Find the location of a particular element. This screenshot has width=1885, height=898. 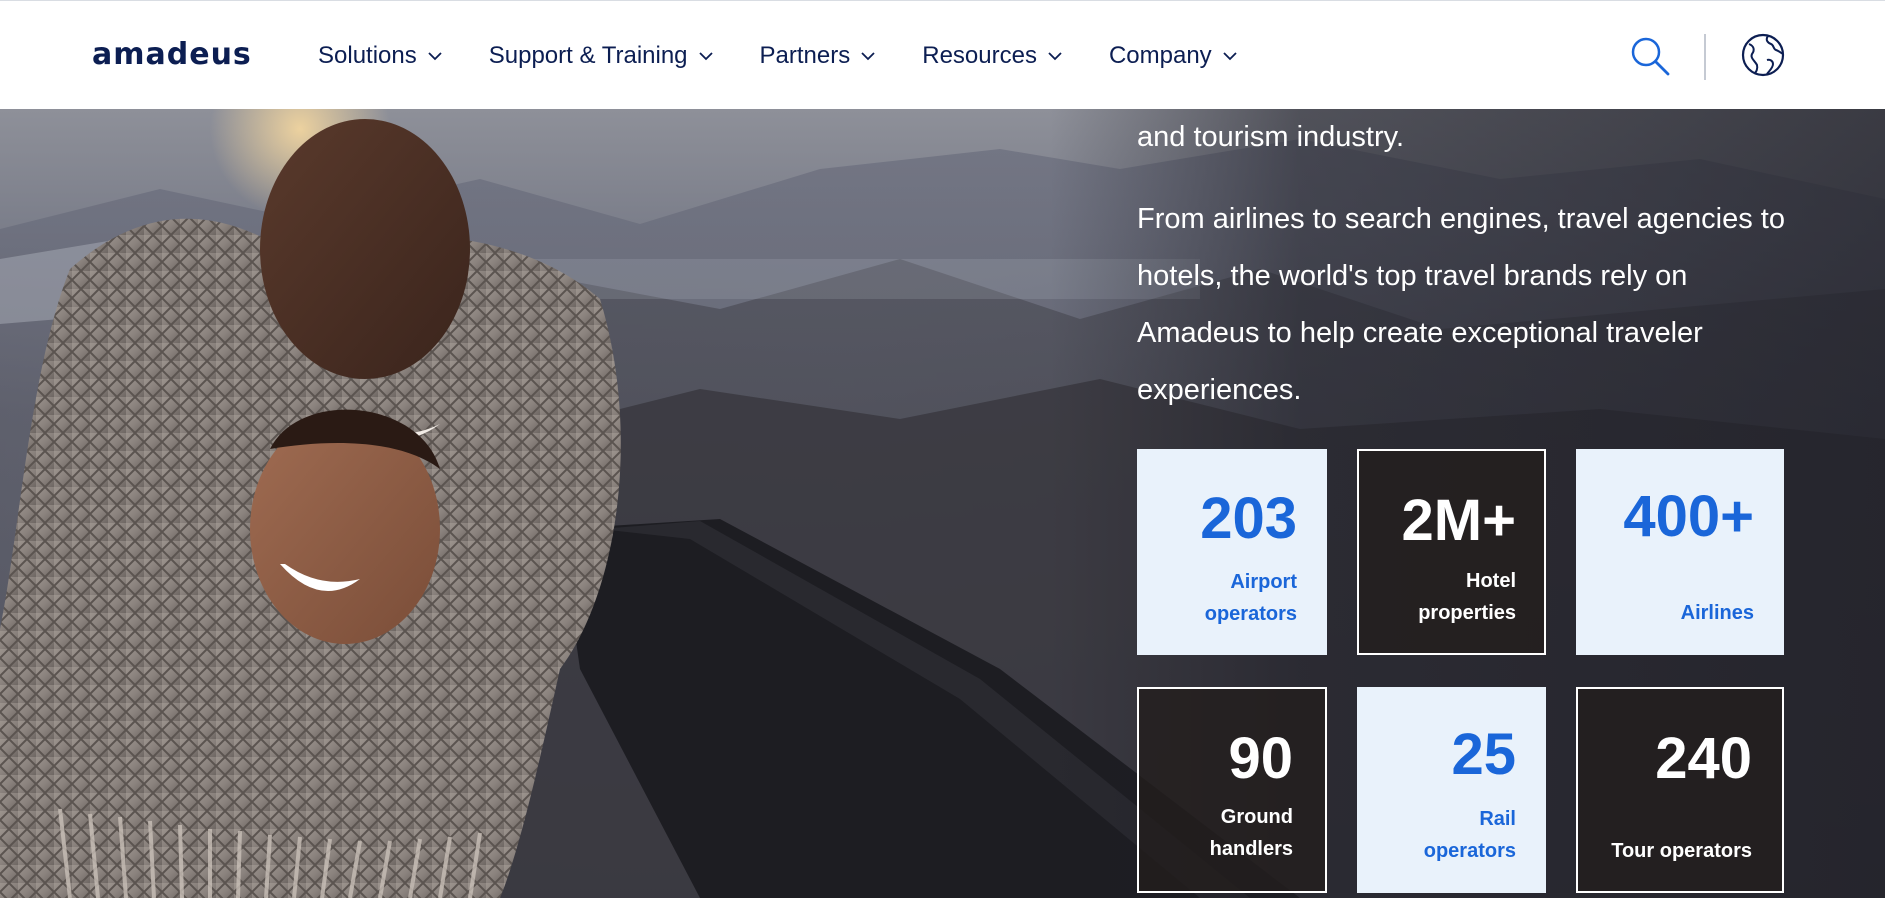

stat-tour-operators: 240 Tour operators is located at coordinates (1680, 790).